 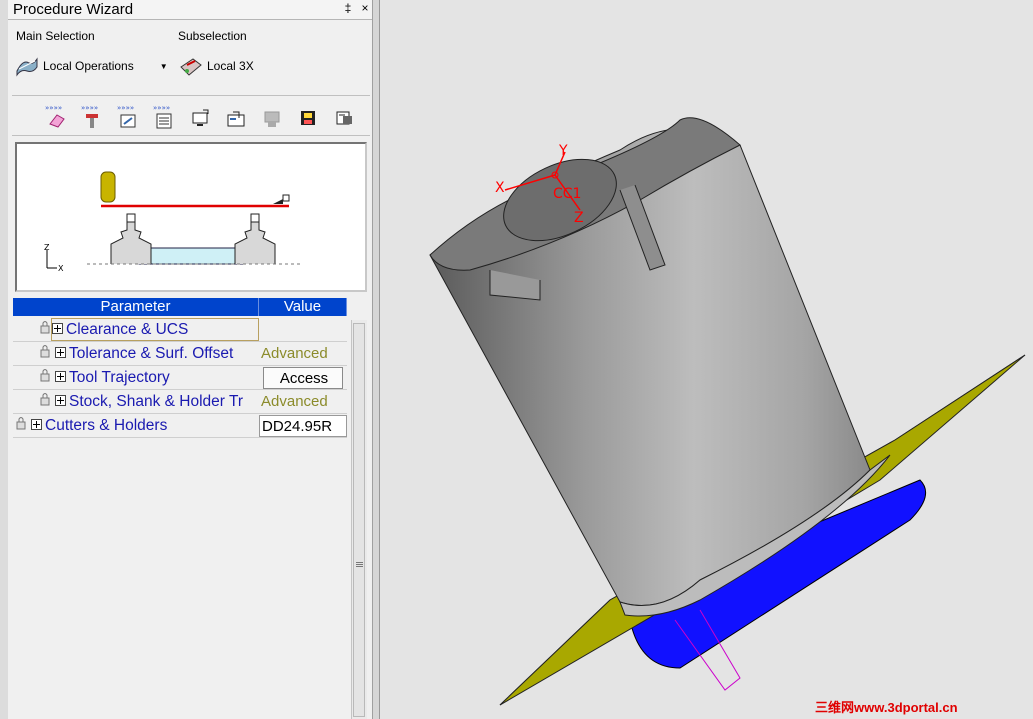 I want to click on local-operations-icon, so click(x=27, y=67).